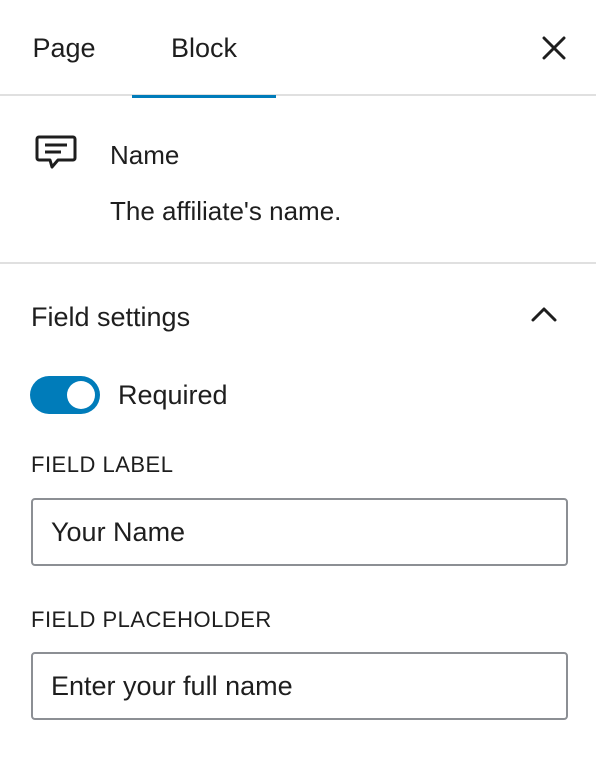 Image resolution: width=596 pixels, height=767 pixels. I want to click on required-toggle-row: Required, so click(129, 395).